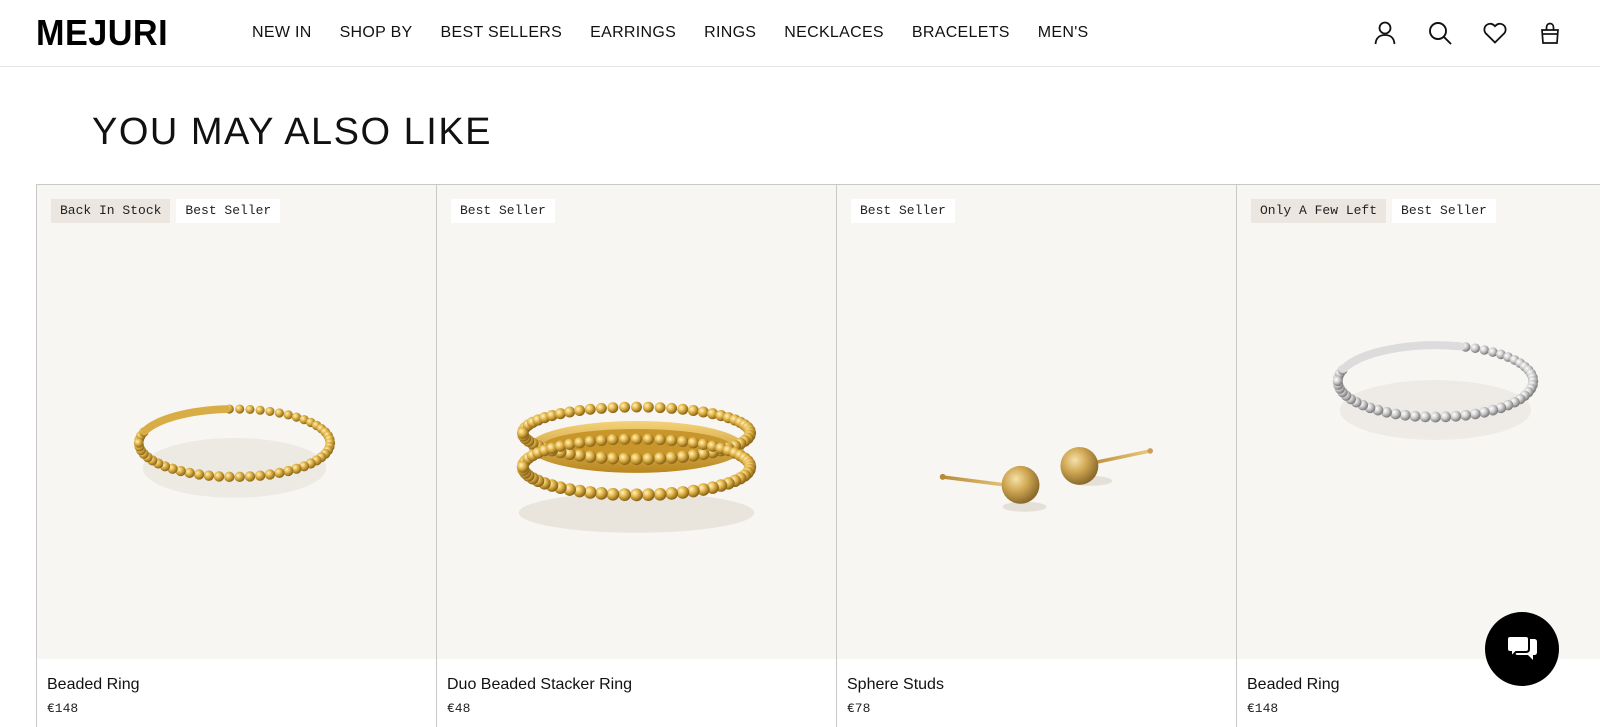 The image size is (1600, 727). I want to click on nav-item-necklaces: NECKLACES, so click(834, 33).